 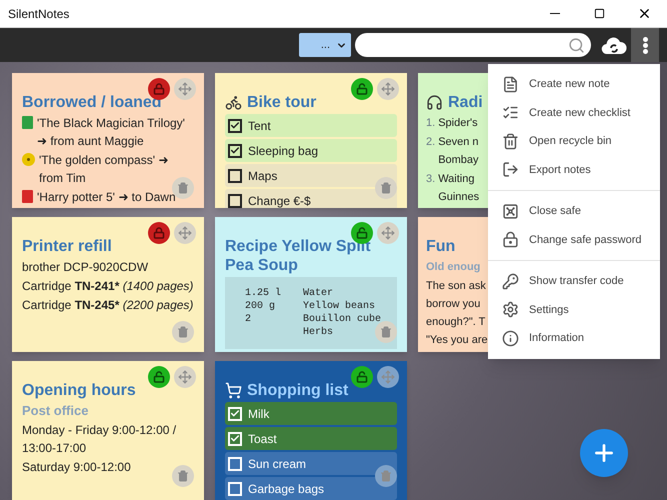 I want to click on quantity-text: 1.25 l, so click(x=263, y=293).